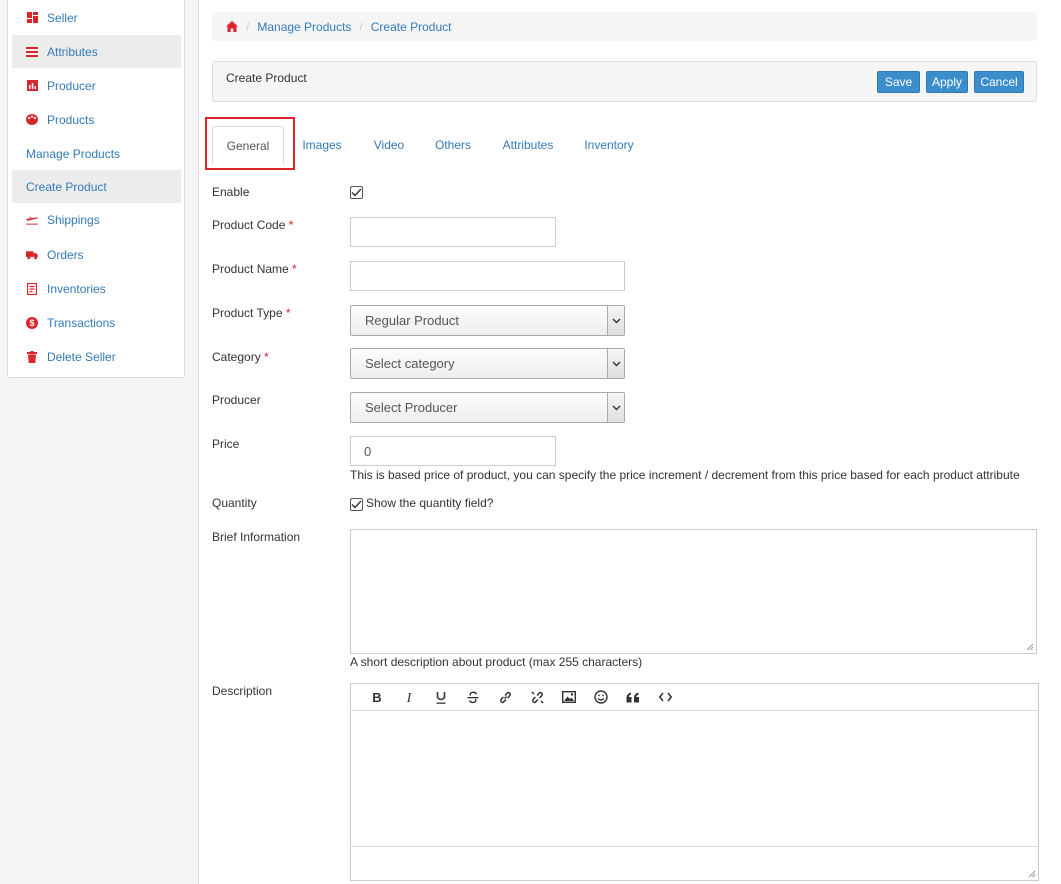 The width and height of the screenshot is (1061, 884). I want to click on editor-footer, so click(694, 863).